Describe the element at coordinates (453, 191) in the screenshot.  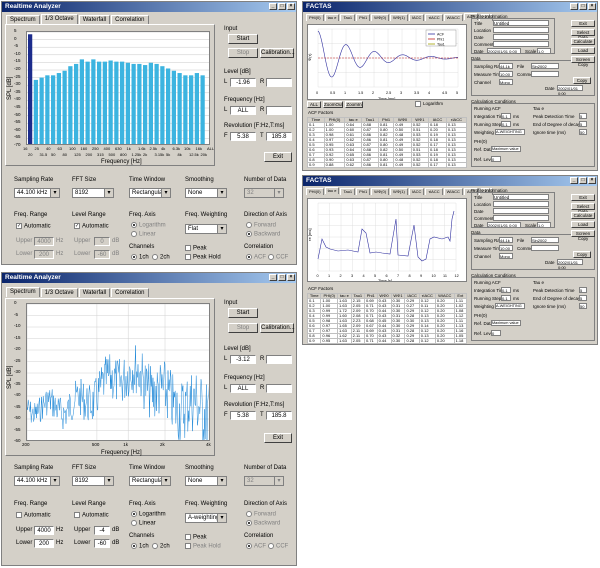
I see `tab-8: WIACC` at that location.